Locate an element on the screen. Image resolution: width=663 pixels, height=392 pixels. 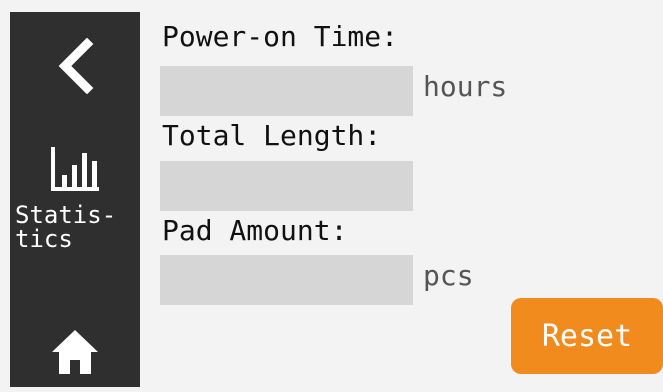
chevron-left-icon is located at coordinates (76, 66).